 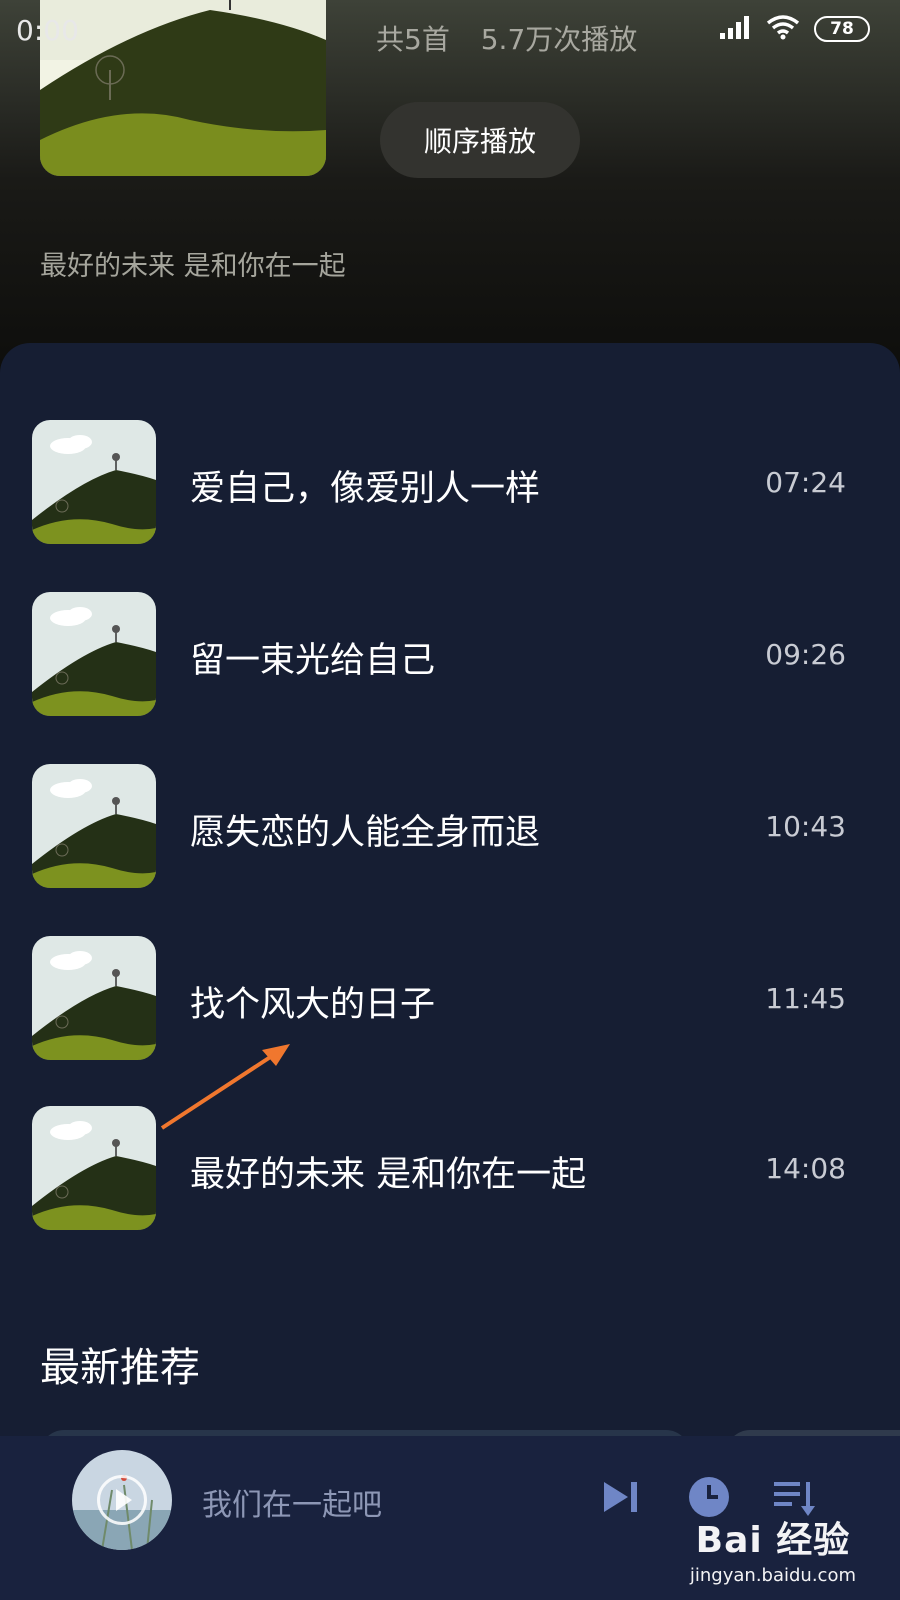 What do you see at coordinates (805, 1168) in the screenshot?
I see `song-duration: 14:08` at bounding box center [805, 1168].